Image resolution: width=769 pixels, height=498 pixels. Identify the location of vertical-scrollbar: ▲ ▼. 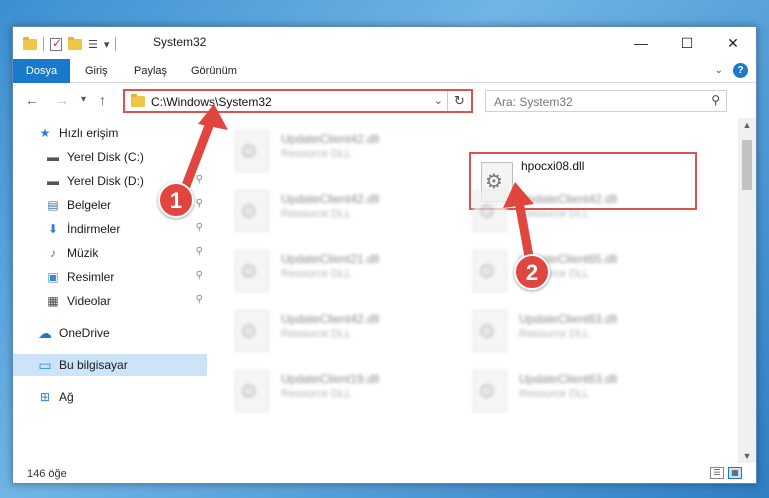
(747, 290).